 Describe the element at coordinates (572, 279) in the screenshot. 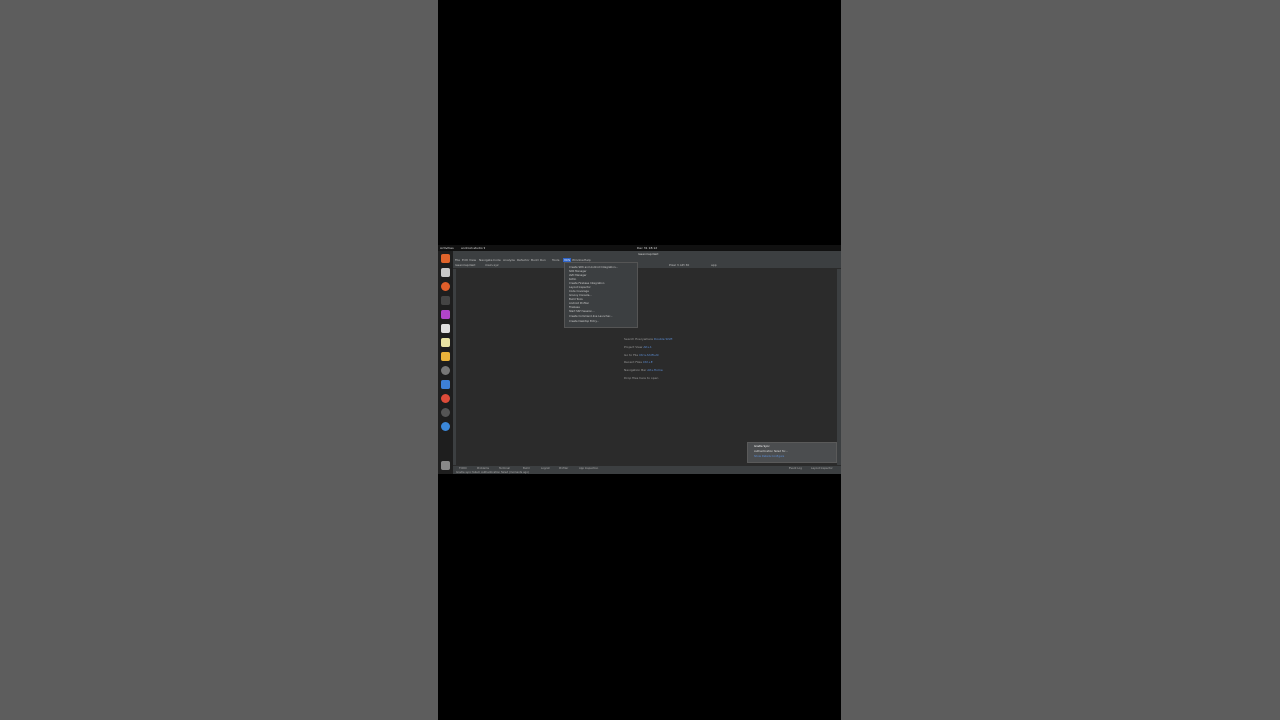

I see `menu-item: Kotlin` at that location.